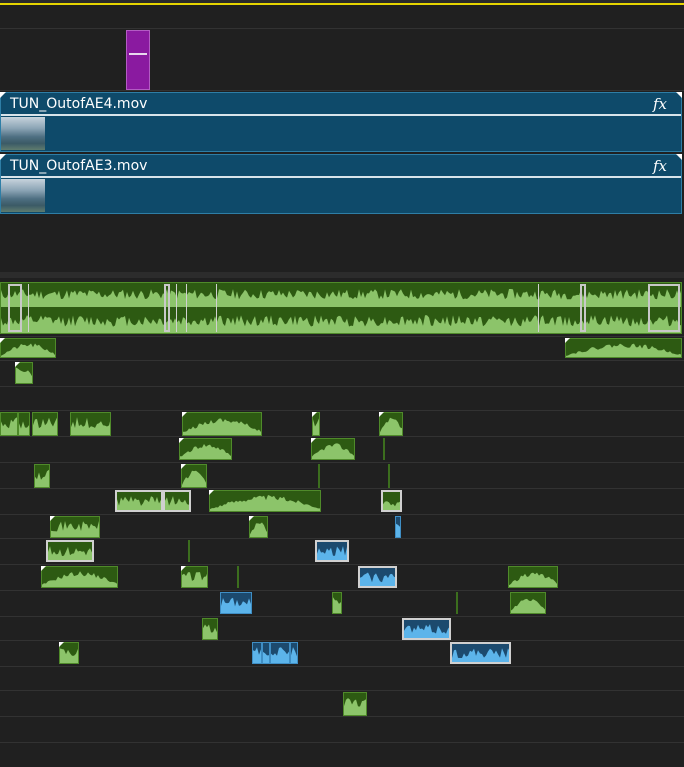 The image size is (684, 767). What do you see at coordinates (341, 122) in the screenshot?
I see `video-clip-1: TUN_OutofAE4.mov fx` at bounding box center [341, 122].